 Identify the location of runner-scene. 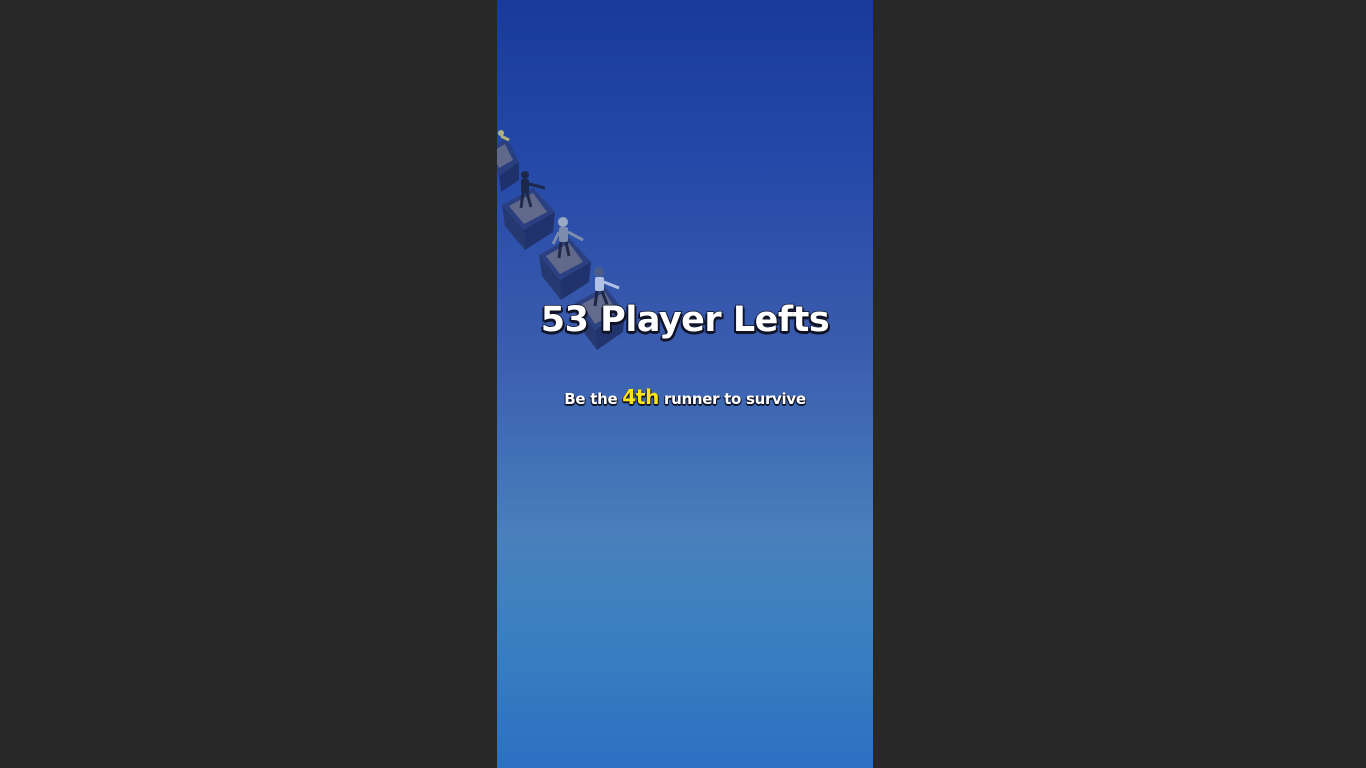
(561, 240).